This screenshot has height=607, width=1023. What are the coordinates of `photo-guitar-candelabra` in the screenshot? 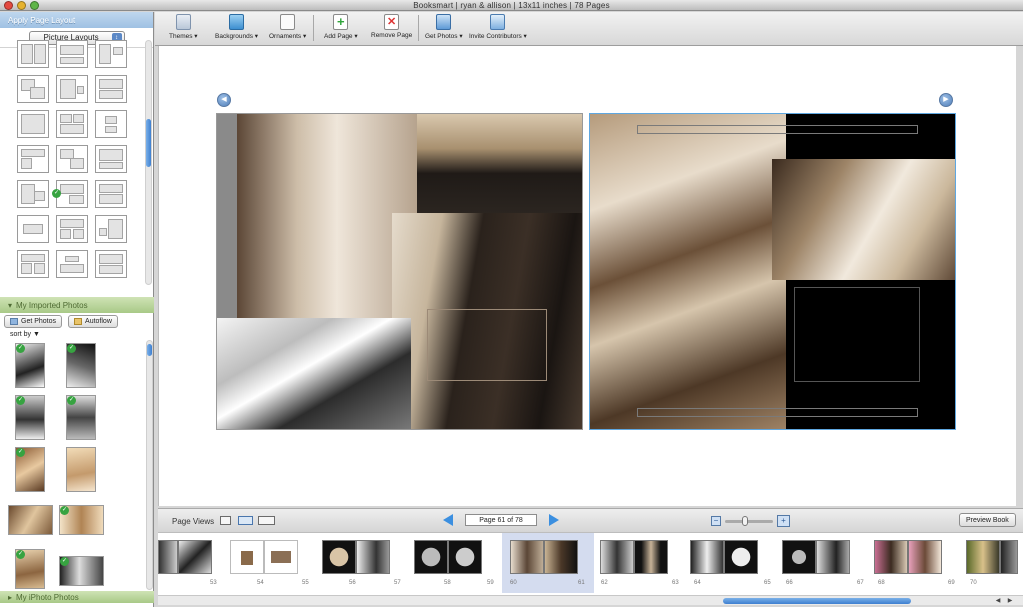 It's located at (688, 271).